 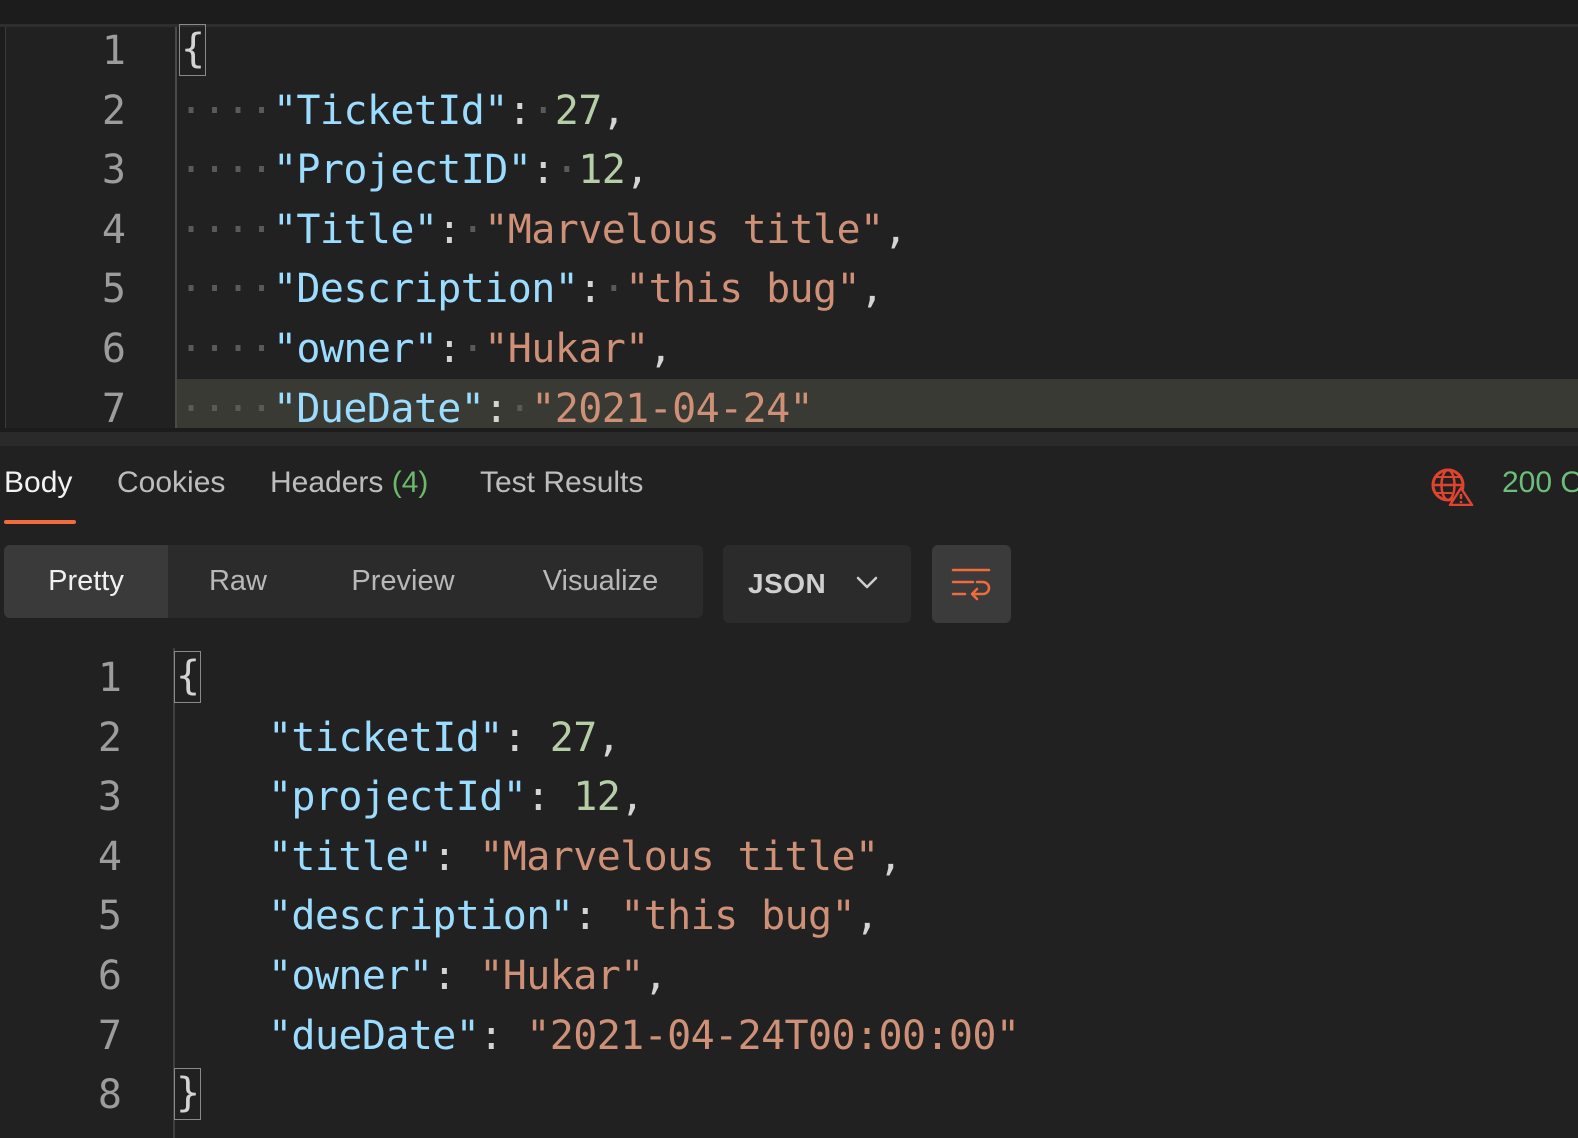 What do you see at coordinates (1452, 486) in the screenshot?
I see `network-warning` at bounding box center [1452, 486].